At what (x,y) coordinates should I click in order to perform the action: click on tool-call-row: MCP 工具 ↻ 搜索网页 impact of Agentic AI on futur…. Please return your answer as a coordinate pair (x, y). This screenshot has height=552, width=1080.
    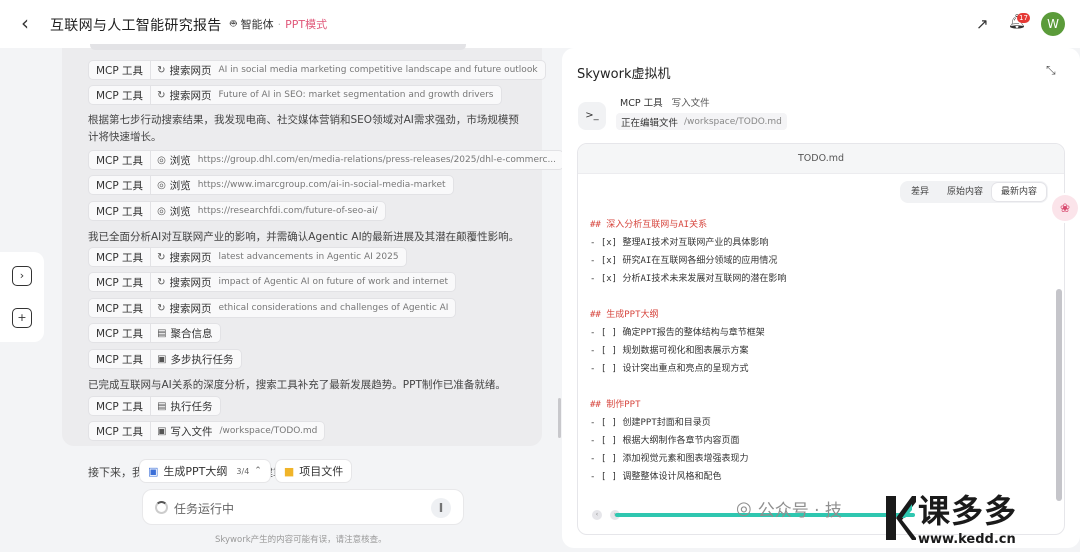
    Looking at the image, I should click on (272, 282).